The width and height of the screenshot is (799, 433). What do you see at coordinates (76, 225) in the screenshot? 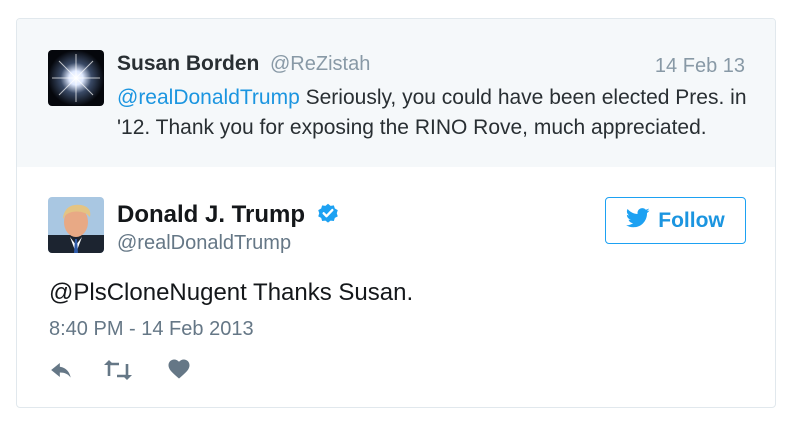
I see `author-avatar` at bounding box center [76, 225].